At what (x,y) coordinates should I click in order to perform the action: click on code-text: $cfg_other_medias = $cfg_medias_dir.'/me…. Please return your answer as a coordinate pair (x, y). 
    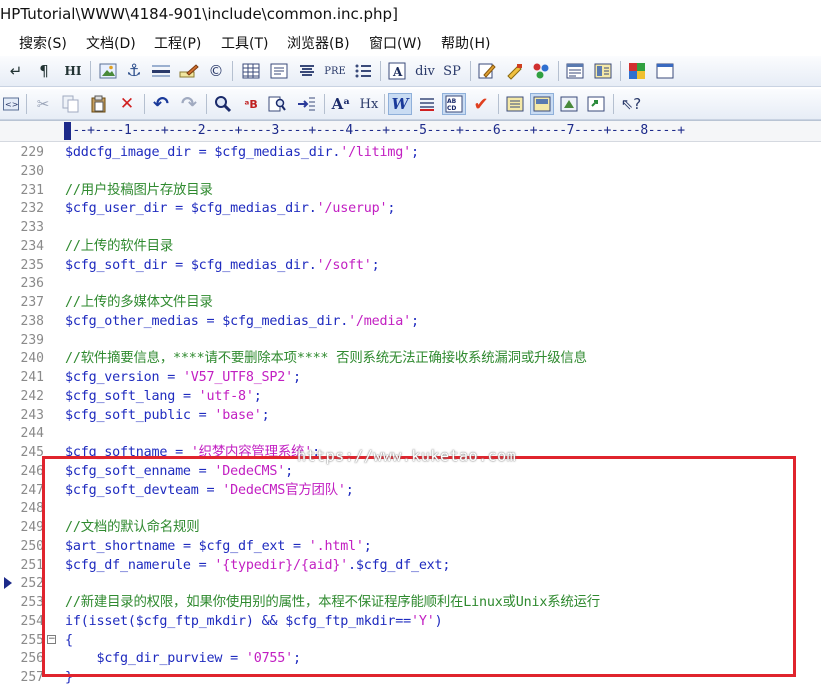
    Looking at the image, I should click on (242, 321).